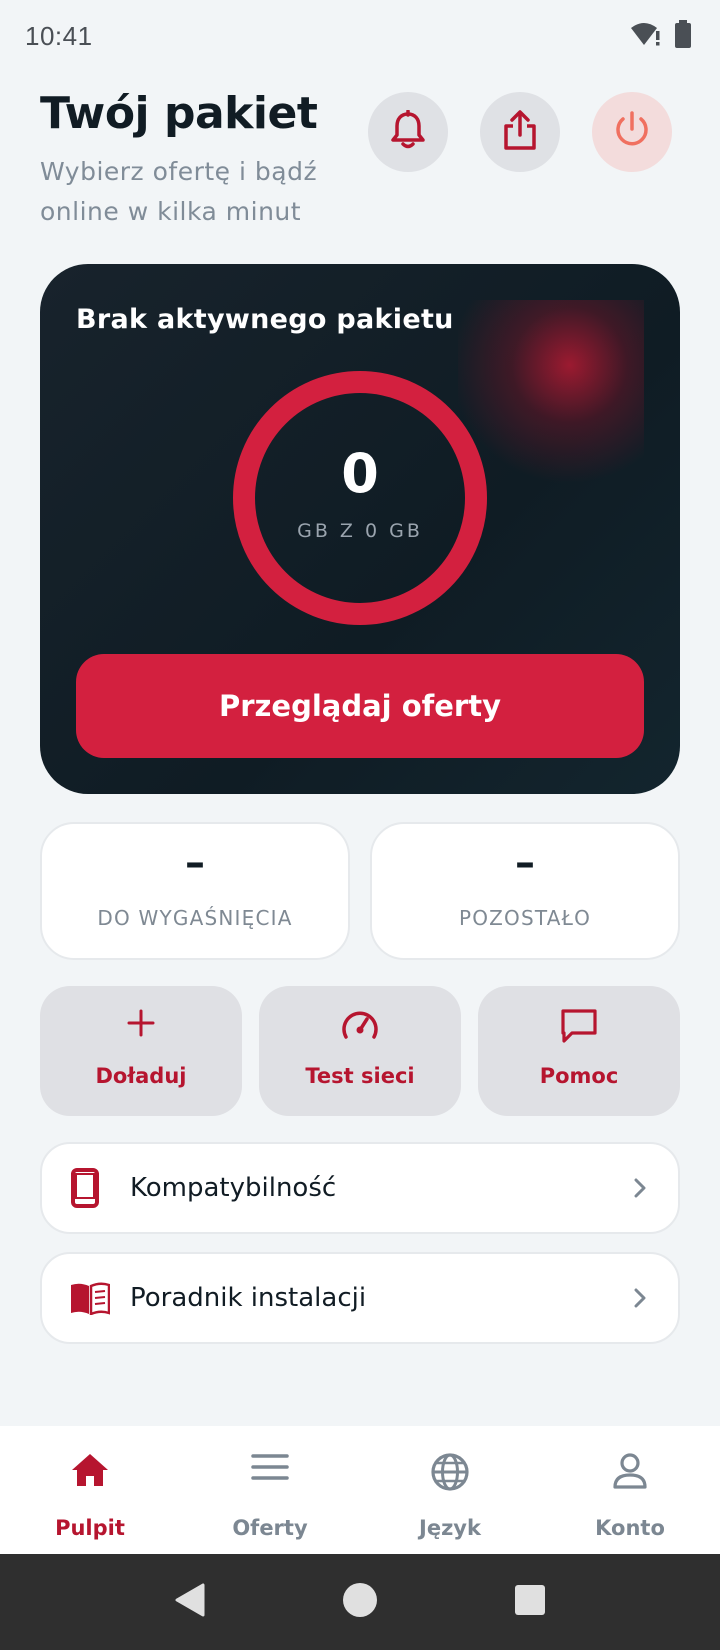 This screenshot has width=720, height=1650. I want to click on usage-unit: GB Z 0 GB, so click(360, 531).